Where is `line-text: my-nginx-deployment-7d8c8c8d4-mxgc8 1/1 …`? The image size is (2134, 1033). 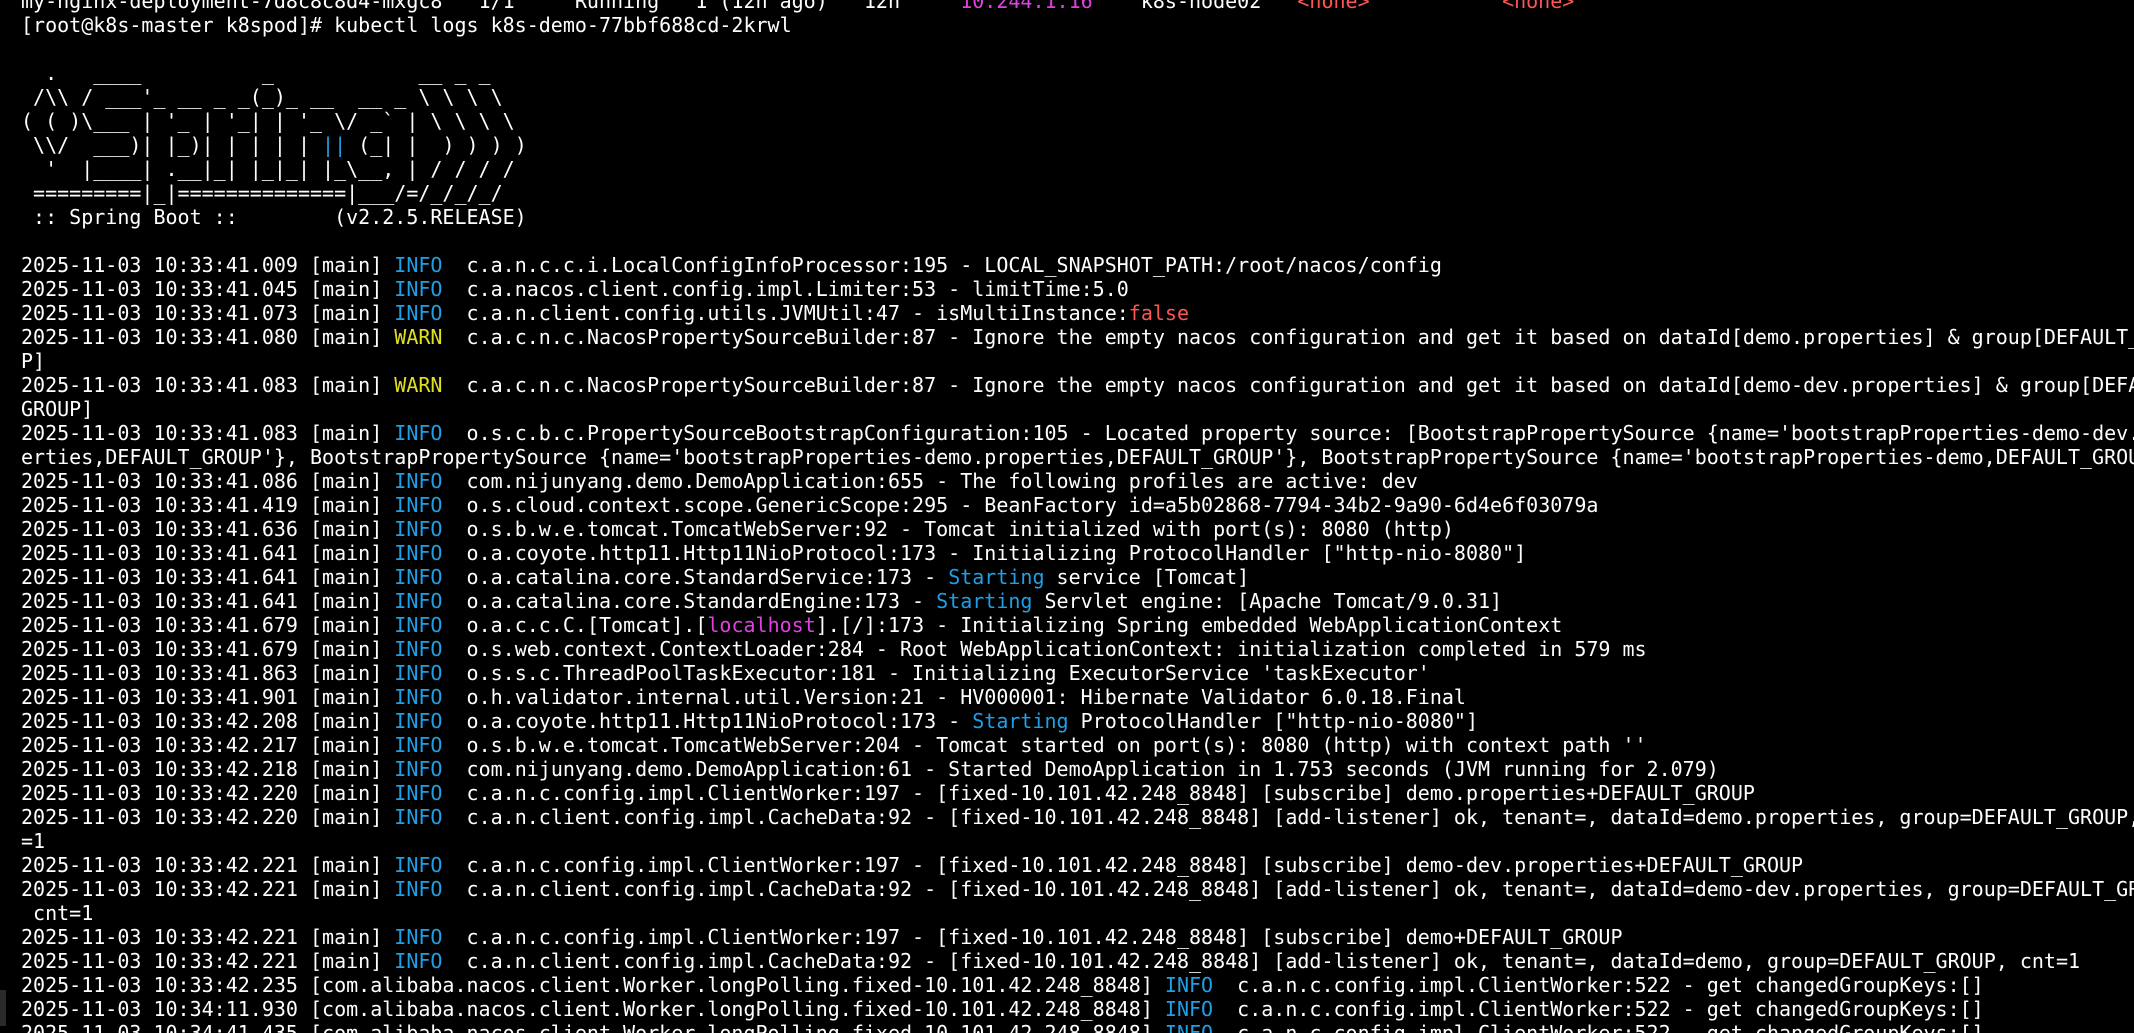
line-text: my-nginx-deployment-7d8c8c8d4-mxgc8 1/1 … is located at coordinates (491, 6).